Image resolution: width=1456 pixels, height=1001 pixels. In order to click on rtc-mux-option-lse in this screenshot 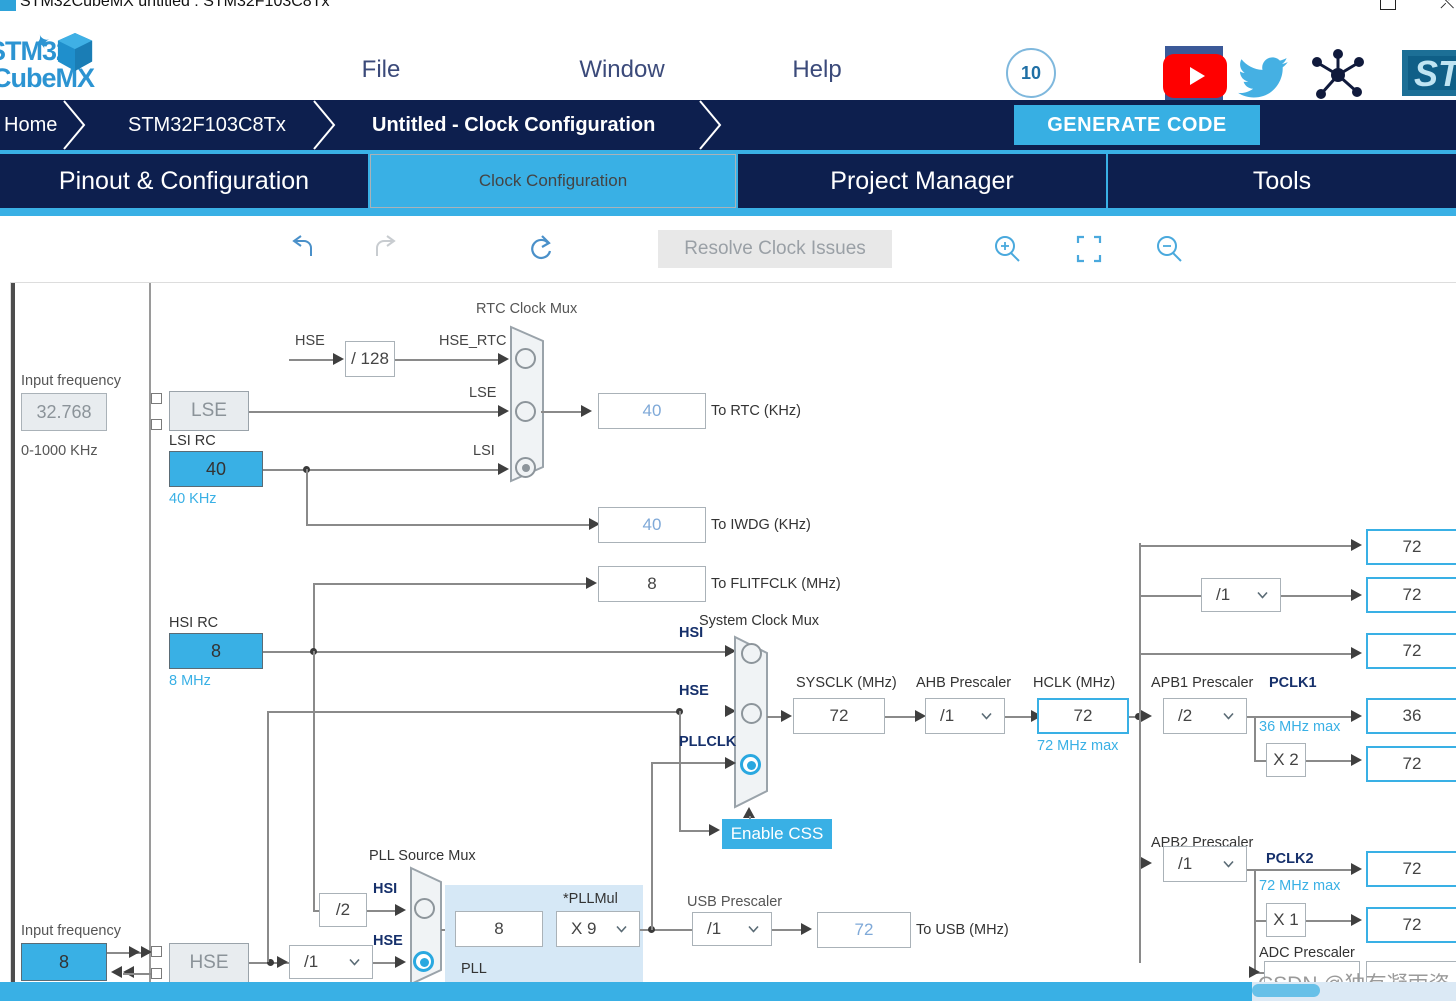, I will do `click(525, 411)`.